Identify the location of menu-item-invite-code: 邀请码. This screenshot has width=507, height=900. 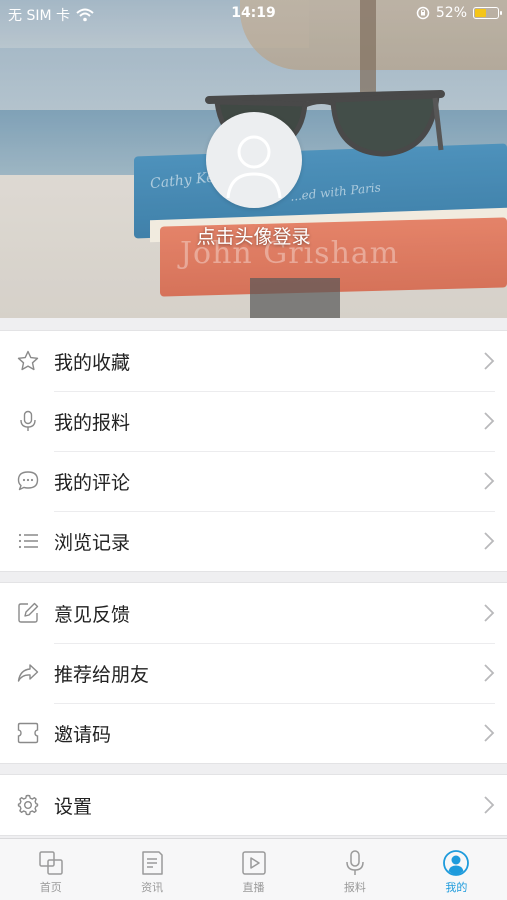
(253, 733).